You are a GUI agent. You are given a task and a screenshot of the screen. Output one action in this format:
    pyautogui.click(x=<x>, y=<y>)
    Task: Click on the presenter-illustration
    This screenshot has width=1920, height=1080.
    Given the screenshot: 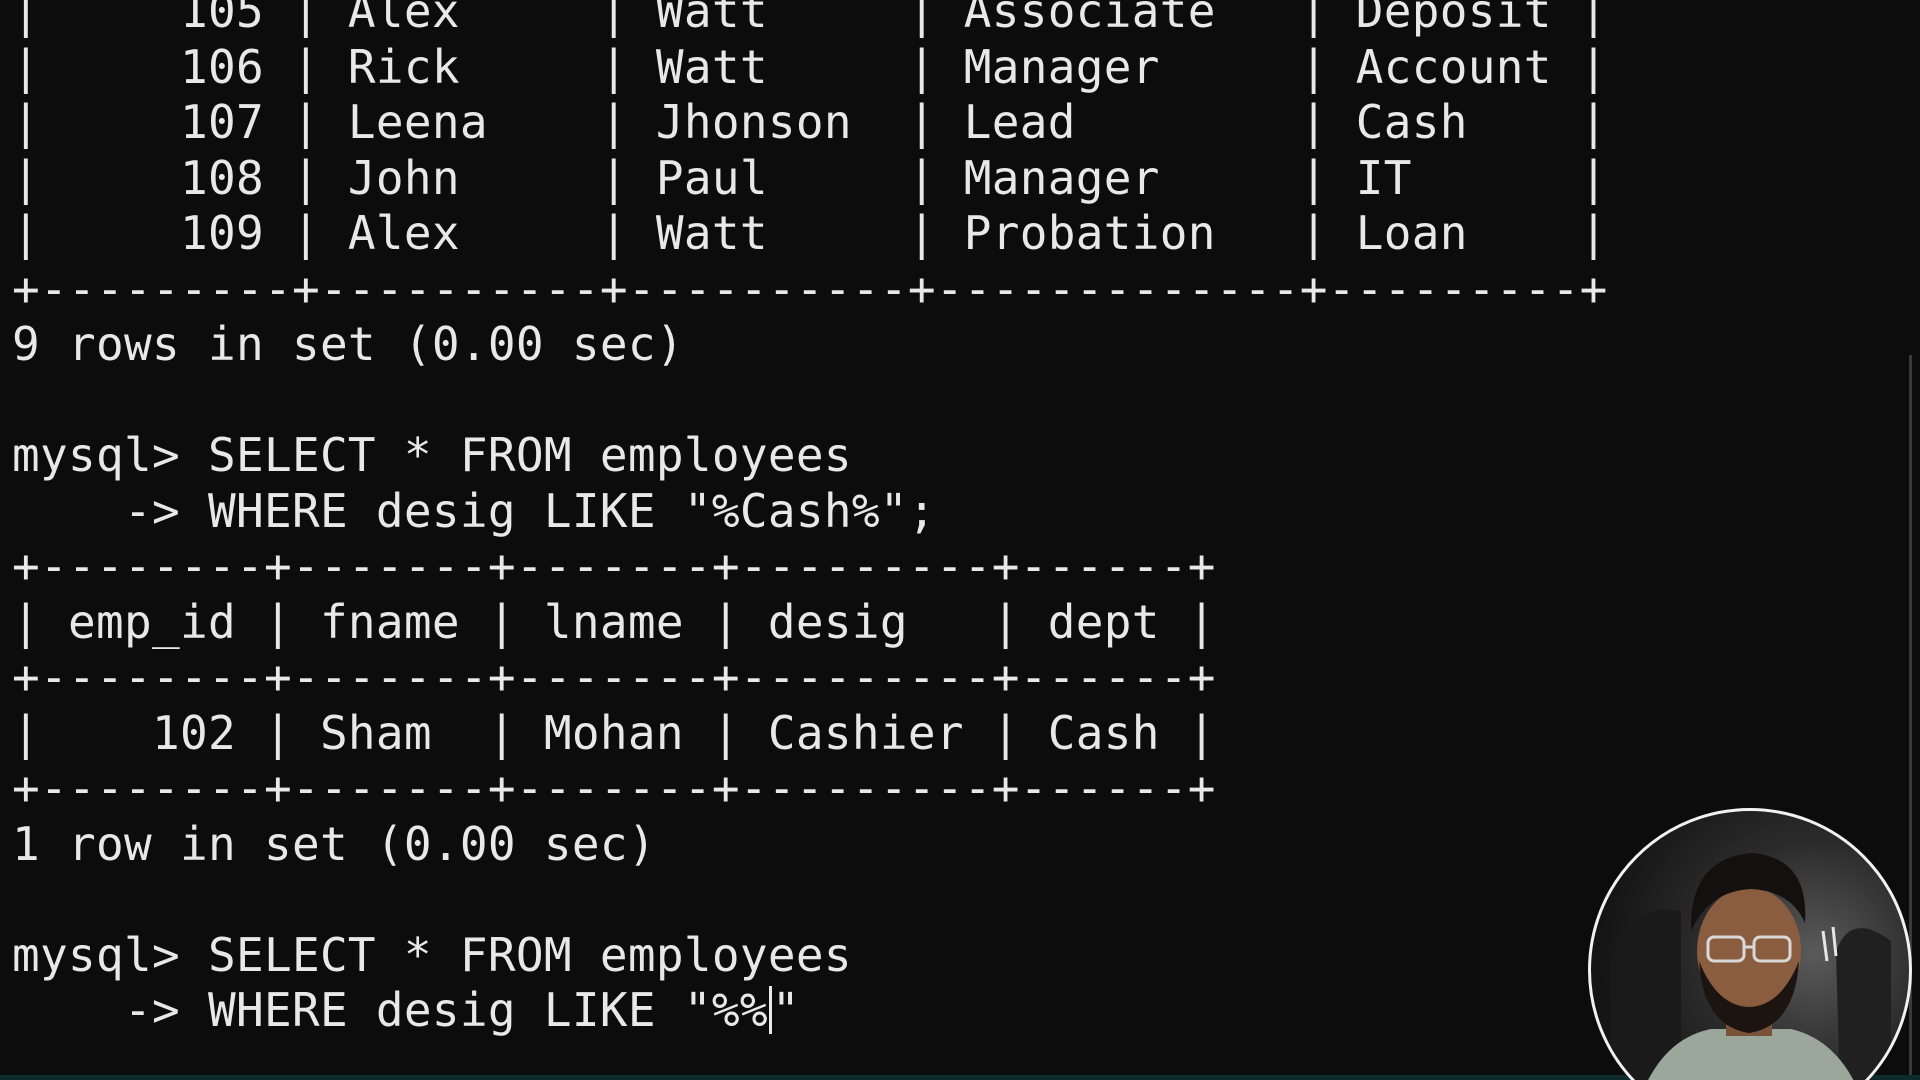 What is the action you would take?
    pyautogui.click(x=1751, y=966)
    